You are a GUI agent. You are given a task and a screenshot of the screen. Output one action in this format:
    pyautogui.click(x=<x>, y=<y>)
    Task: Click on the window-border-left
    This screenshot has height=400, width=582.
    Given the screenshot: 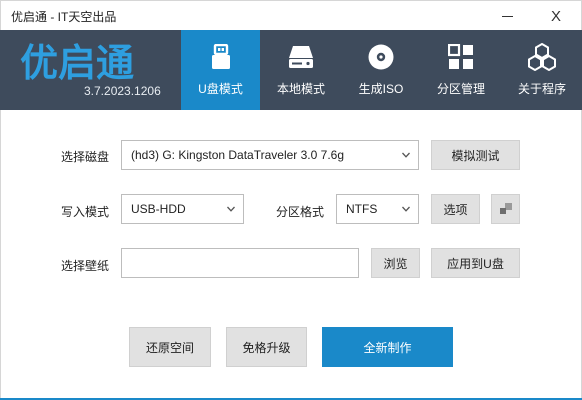 What is the action you would take?
    pyautogui.click(x=0, y=254)
    